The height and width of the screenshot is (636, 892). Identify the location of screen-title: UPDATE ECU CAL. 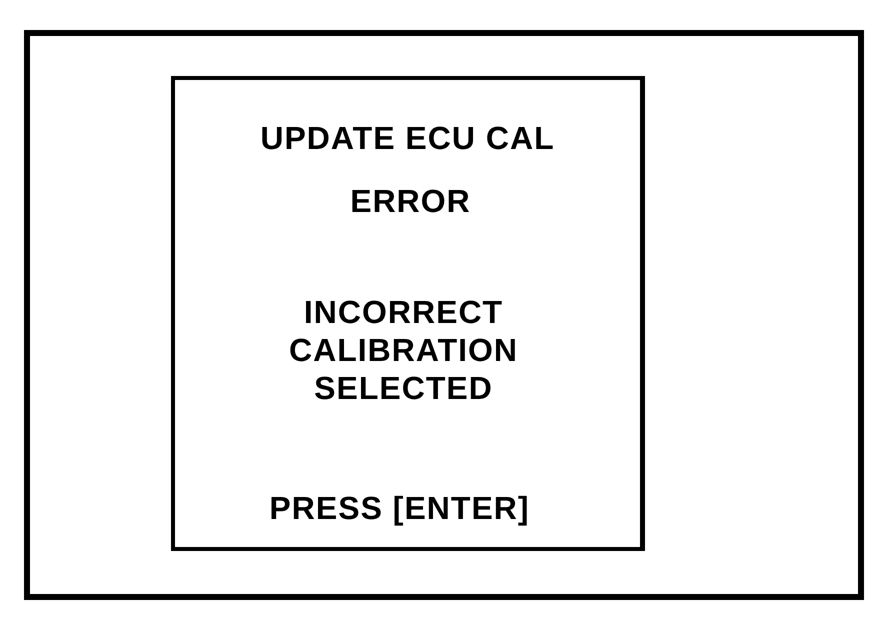
(407, 138).